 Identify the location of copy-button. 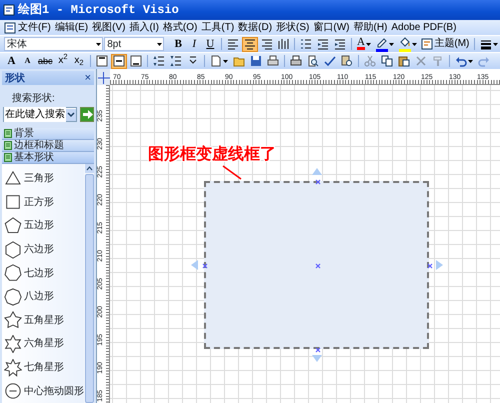
(386, 61).